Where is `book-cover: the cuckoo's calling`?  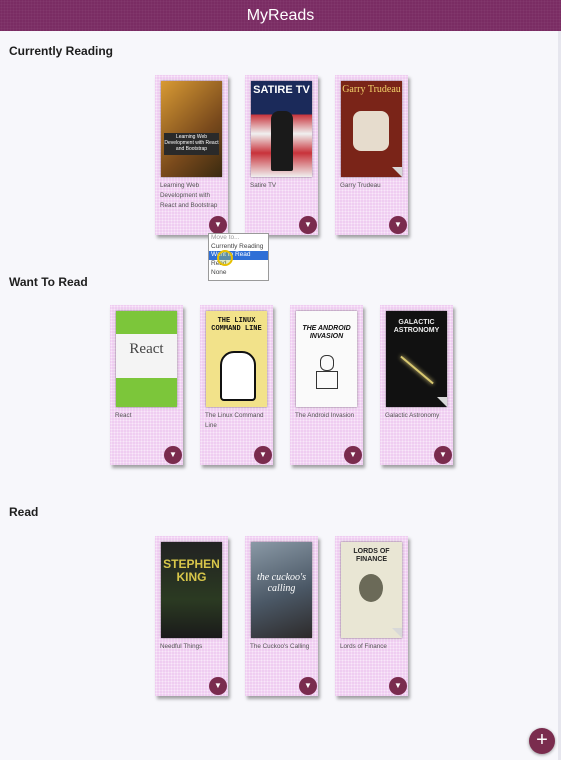 book-cover: the cuckoo's calling is located at coordinates (281, 590).